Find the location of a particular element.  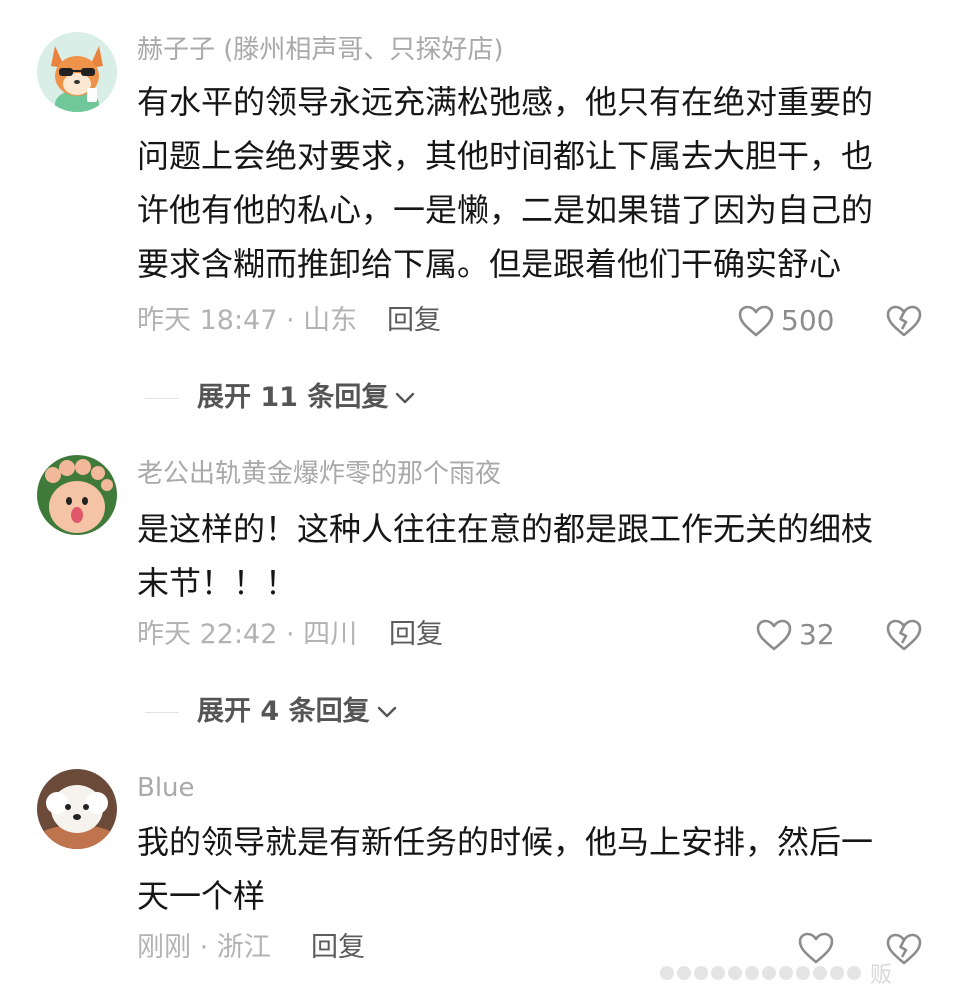

fox-avatar-icon is located at coordinates (77, 72).